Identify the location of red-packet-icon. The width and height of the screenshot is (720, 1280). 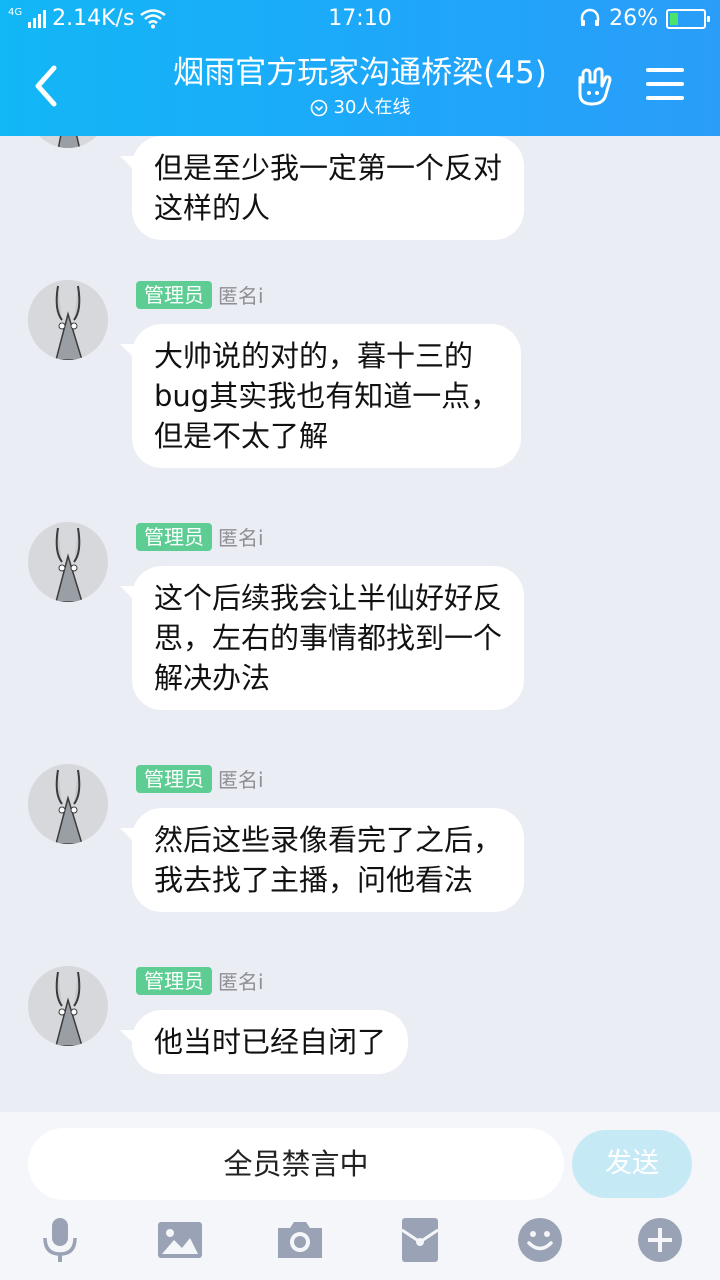
(420, 1240).